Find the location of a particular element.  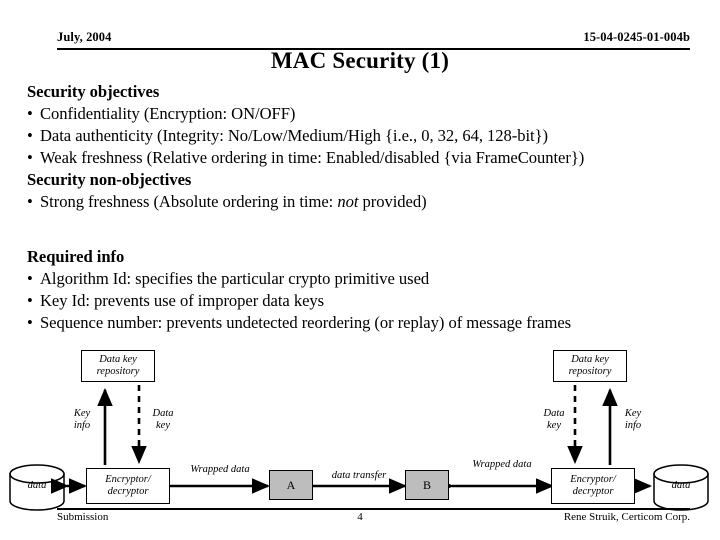

right-key-info-line2: info is located at coordinates (633, 425).